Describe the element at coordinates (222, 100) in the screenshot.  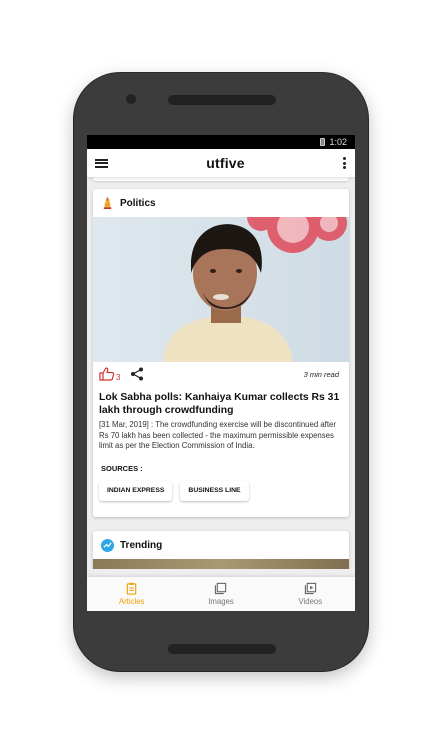
I see `earpiece-speaker` at that location.